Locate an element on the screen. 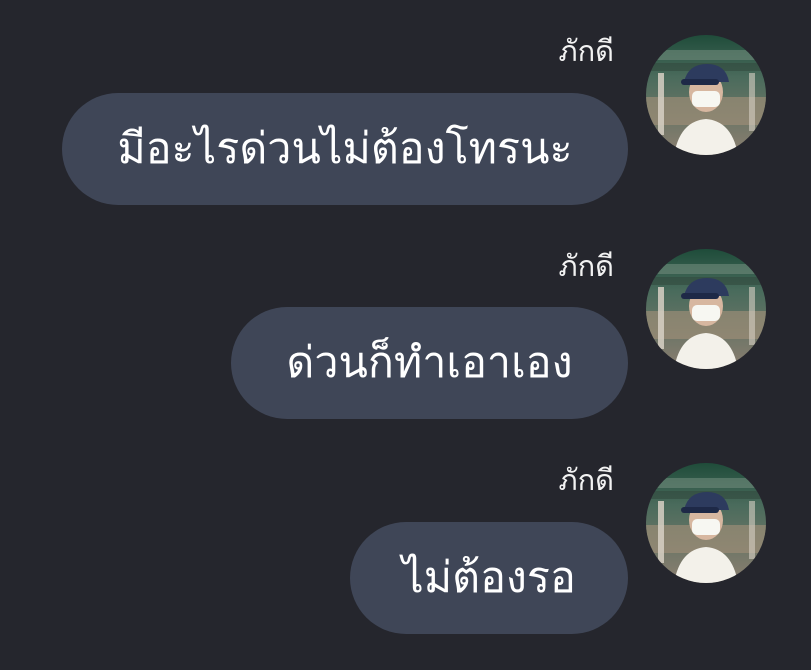 The height and width of the screenshot is (670, 811). message-bubble: มีอะไรด่วนไม่ต้องโทรนะ is located at coordinates (345, 149).